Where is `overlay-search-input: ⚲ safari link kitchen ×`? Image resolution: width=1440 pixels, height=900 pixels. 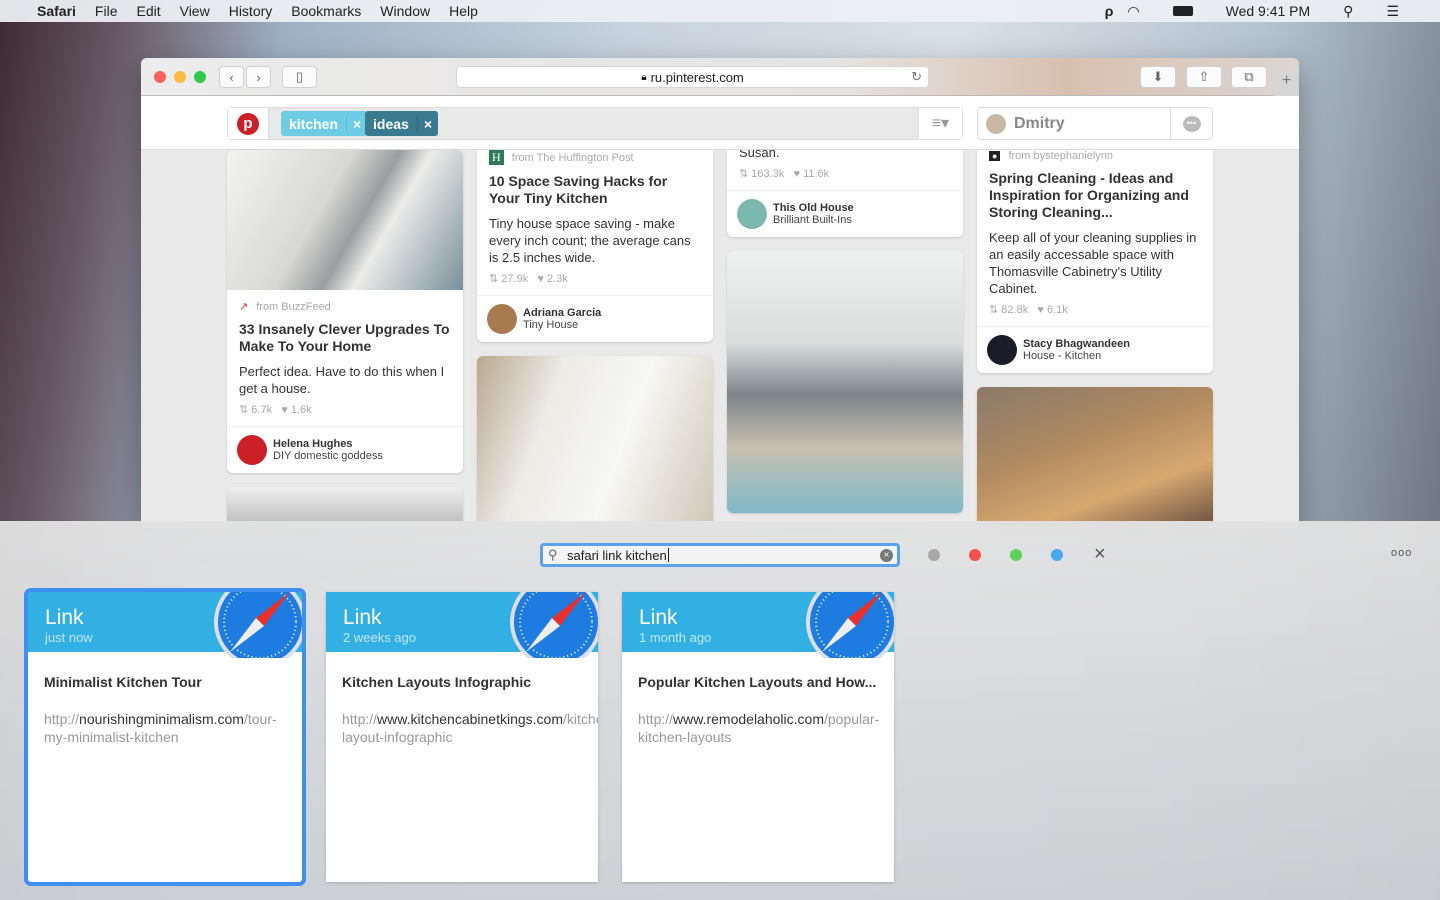
overlay-search-input: ⚲ safari link kitchen × is located at coordinates (720, 555).